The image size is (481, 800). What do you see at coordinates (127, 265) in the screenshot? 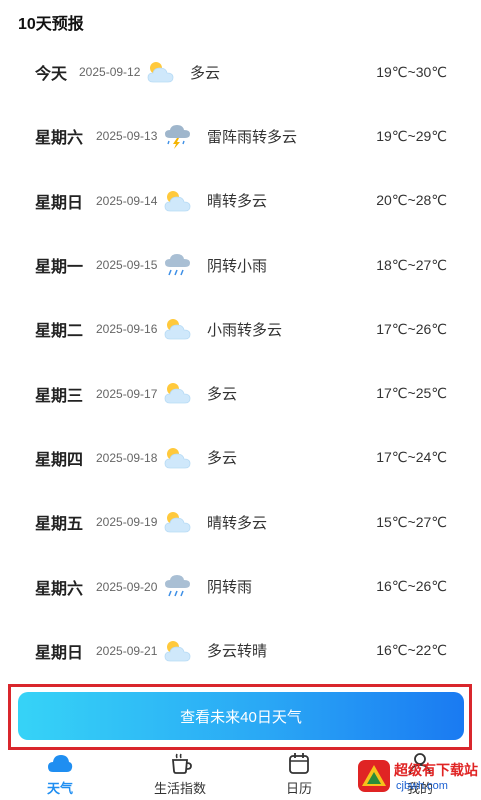
I see `date-label: 2025-09-15` at bounding box center [127, 265].